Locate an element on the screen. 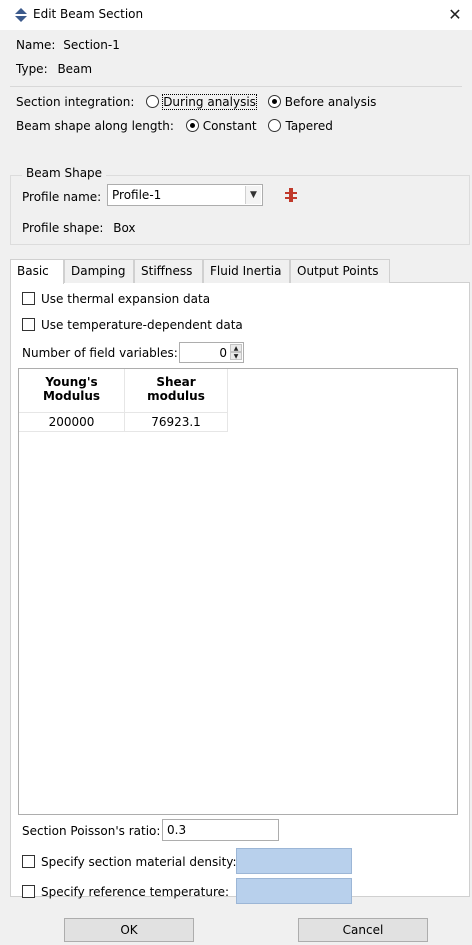 This screenshot has width=472, height=945. separator is located at coordinates (236, 86).